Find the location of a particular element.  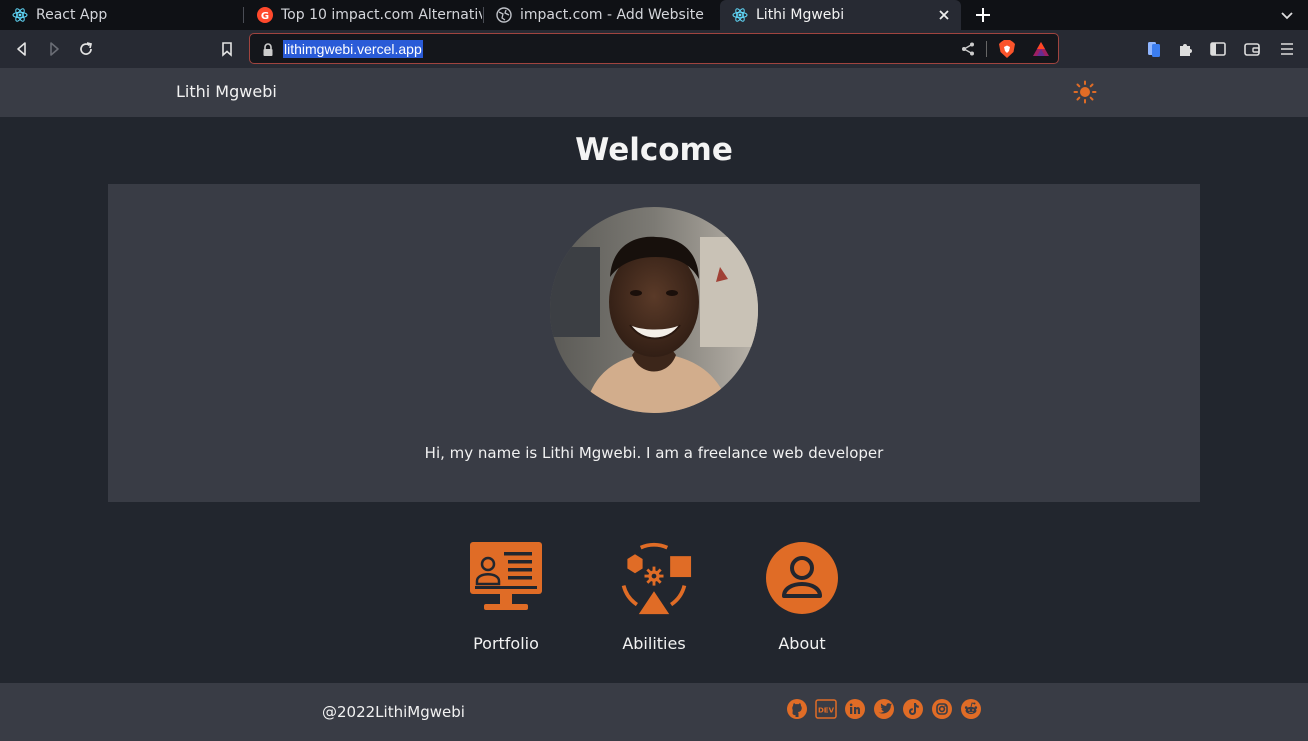

nav-label-portfolio: Portfolio is located at coordinates (506, 643).